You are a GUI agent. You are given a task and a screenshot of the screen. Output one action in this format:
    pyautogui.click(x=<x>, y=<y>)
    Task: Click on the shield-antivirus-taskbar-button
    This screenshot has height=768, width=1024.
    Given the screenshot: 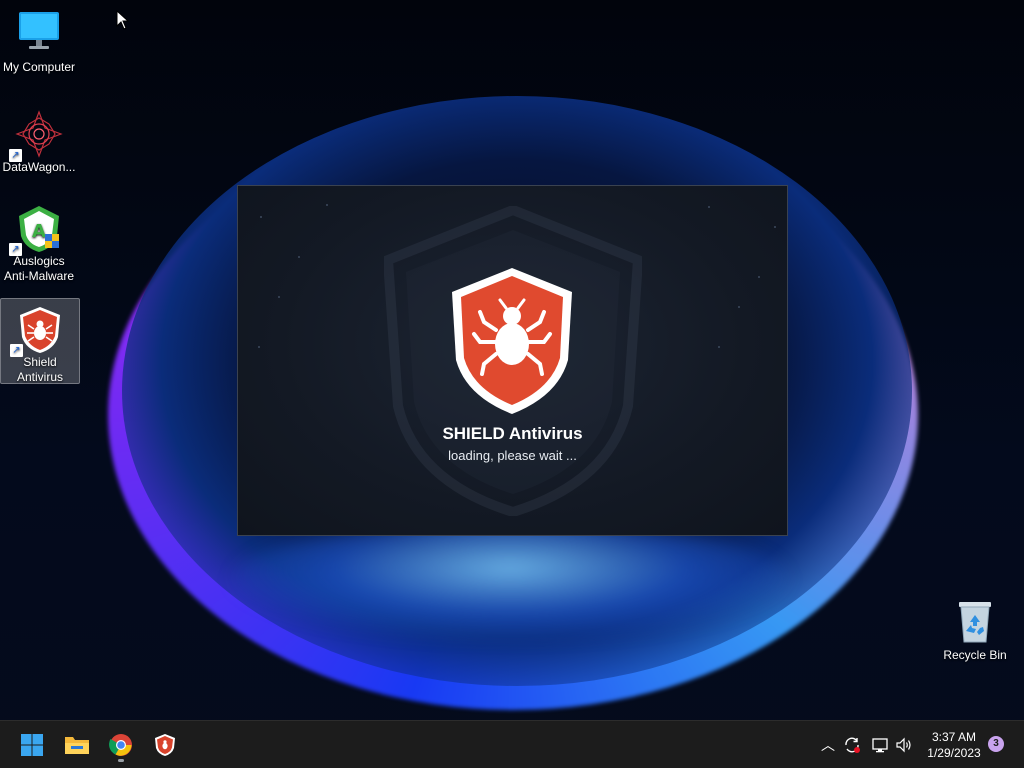 What is the action you would take?
    pyautogui.click(x=165, y=745)
    